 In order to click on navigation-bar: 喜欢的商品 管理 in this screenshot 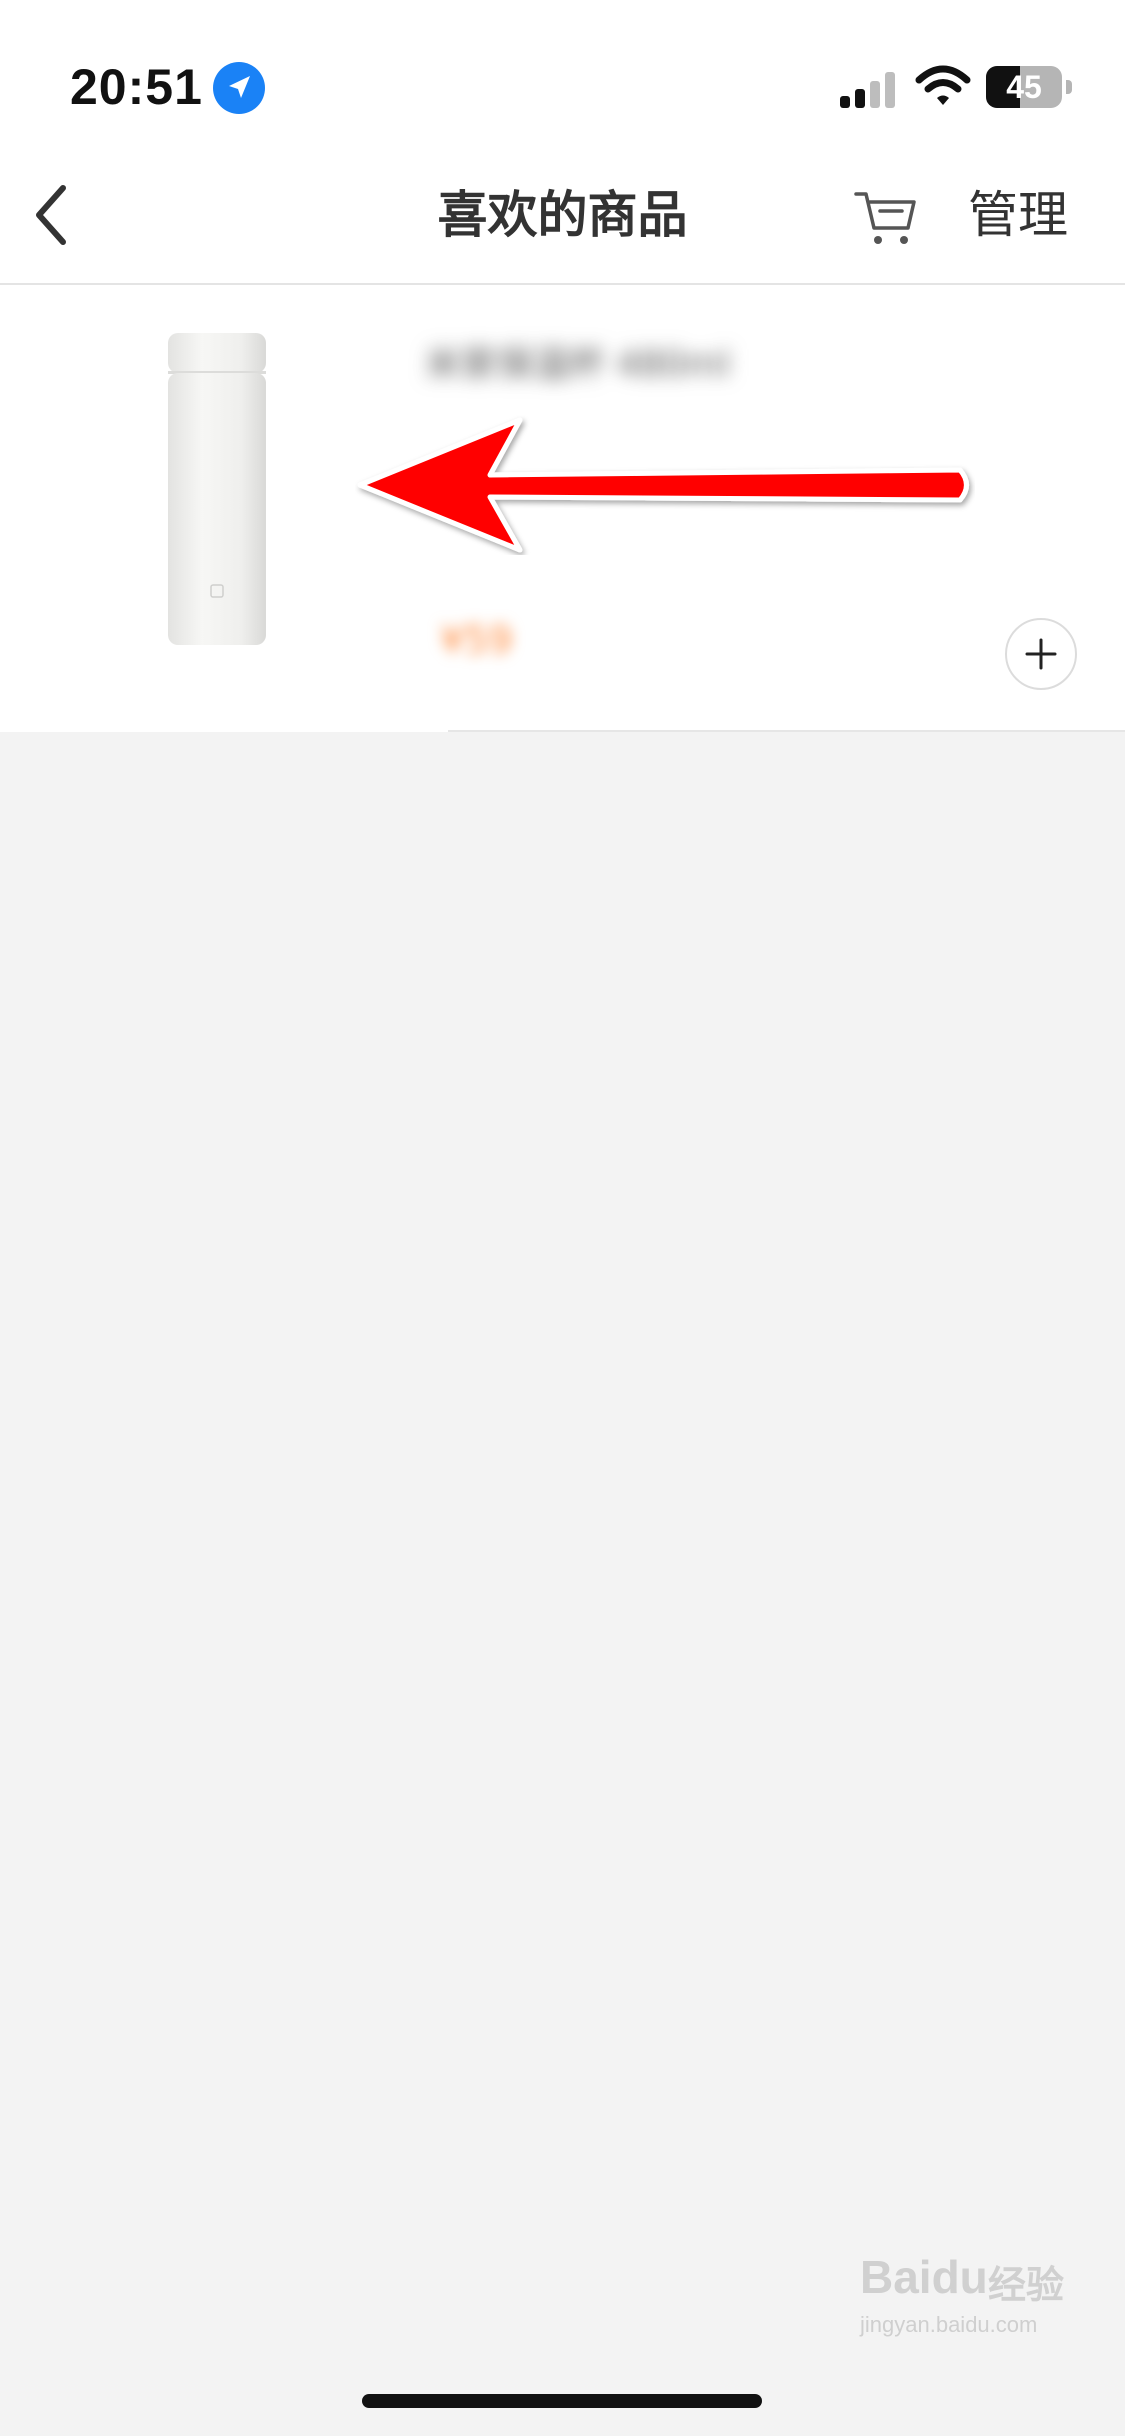, I will do `click(562, 217)`.